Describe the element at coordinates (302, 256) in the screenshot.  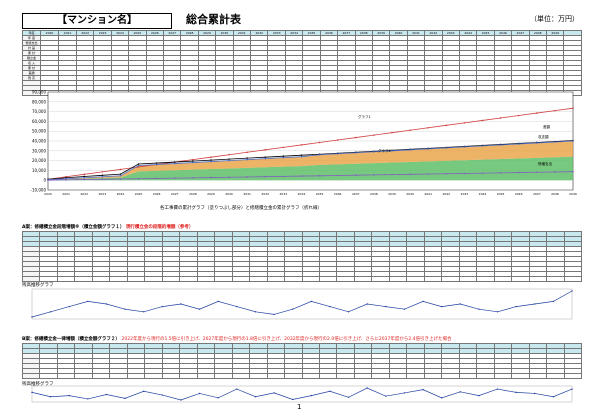
I see `section-a-table` at that location.